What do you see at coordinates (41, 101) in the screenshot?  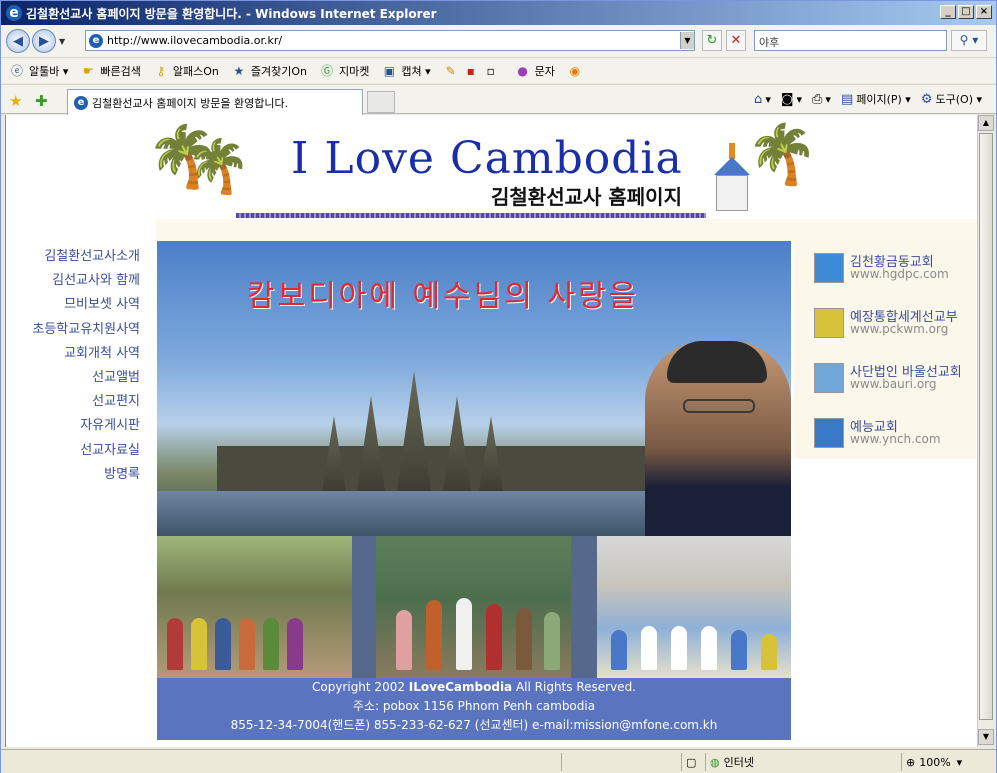 I see `add-favorites-icon: ✚` at bounding box center [41, 101].